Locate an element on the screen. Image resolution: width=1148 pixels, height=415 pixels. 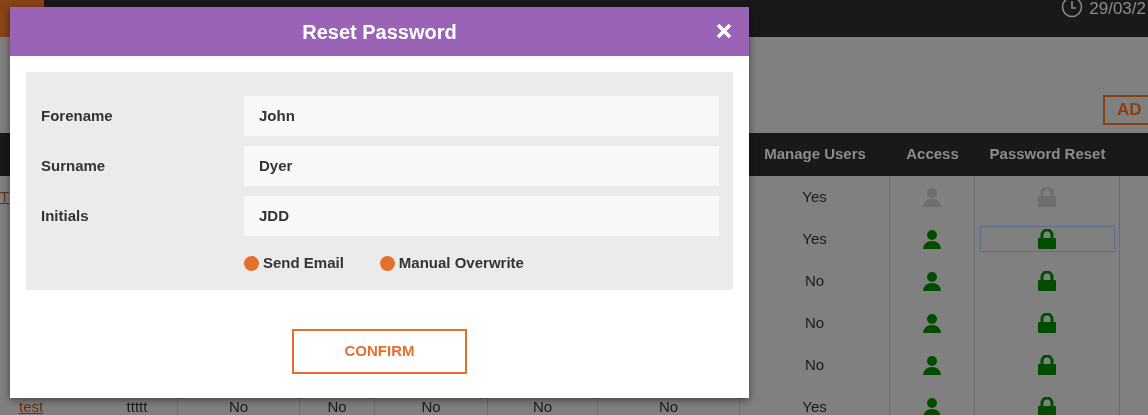
radio-option: Send Email is located at coordinates (294, 263).